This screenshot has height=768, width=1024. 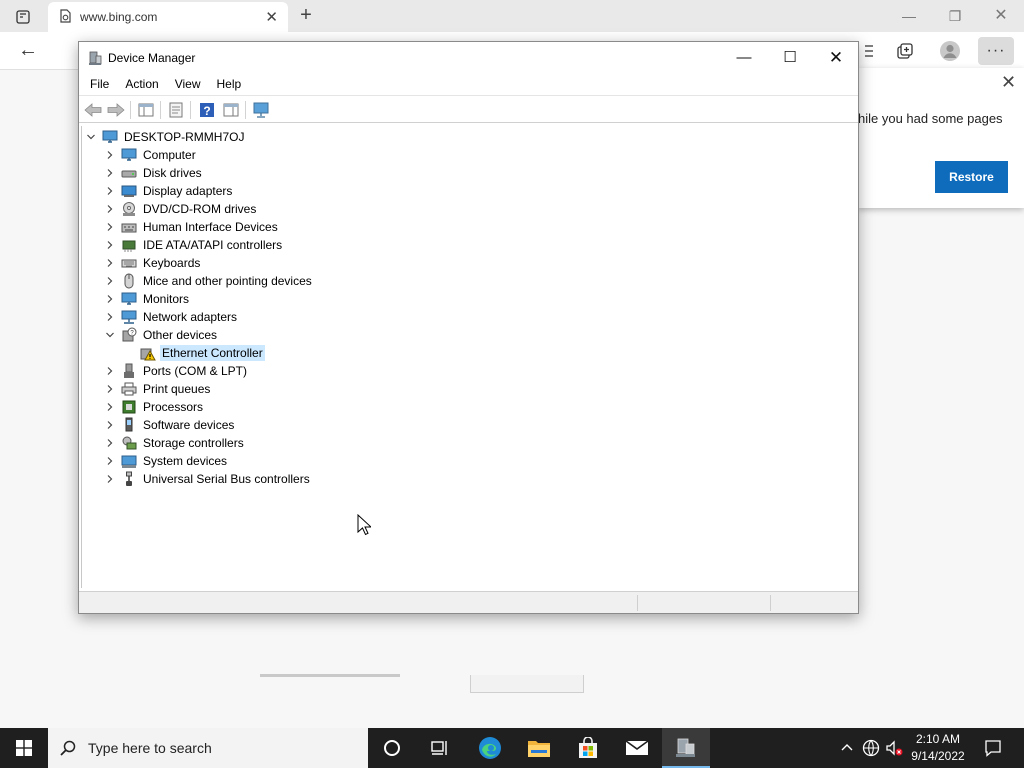 I want to click on store-icon, so click(x=588, y=748).